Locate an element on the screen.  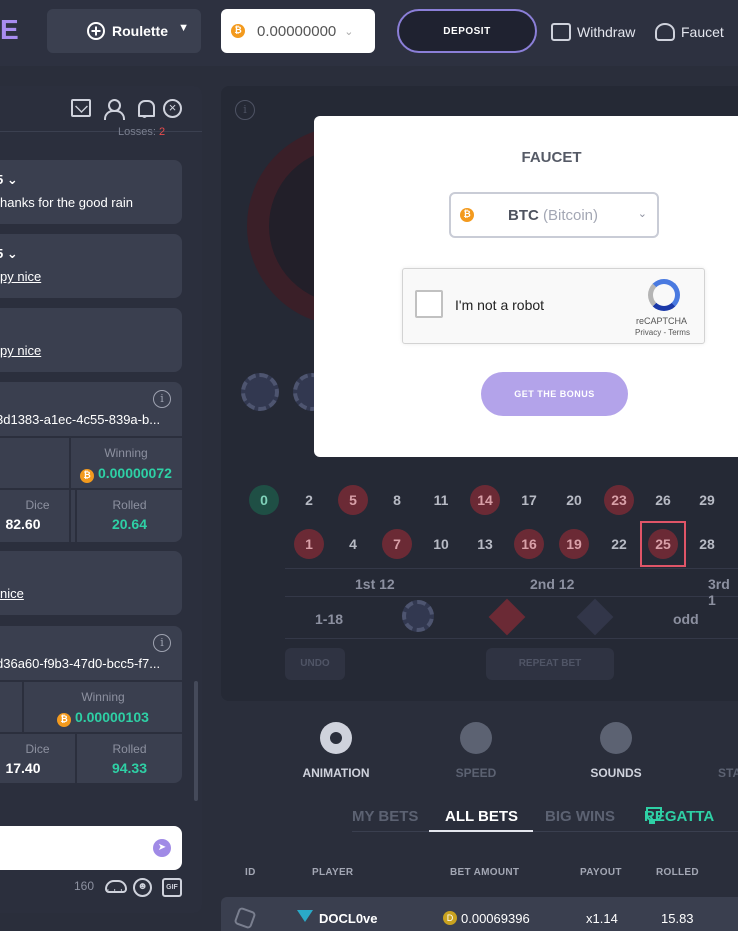
number-cell: 22 is located at coordinates (619, 544).